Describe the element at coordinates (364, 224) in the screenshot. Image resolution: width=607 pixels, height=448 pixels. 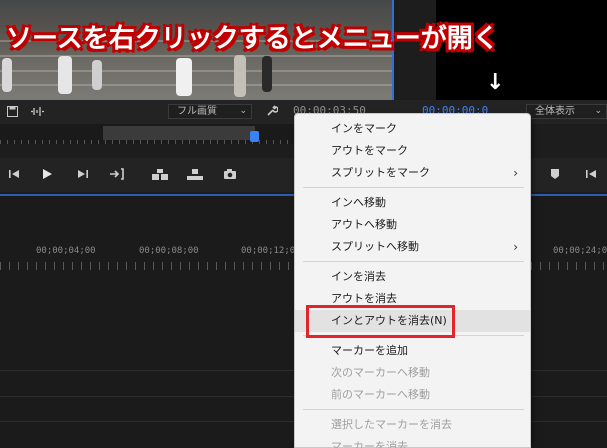
I see `menu-item-label: アウトへ移動` at that location.